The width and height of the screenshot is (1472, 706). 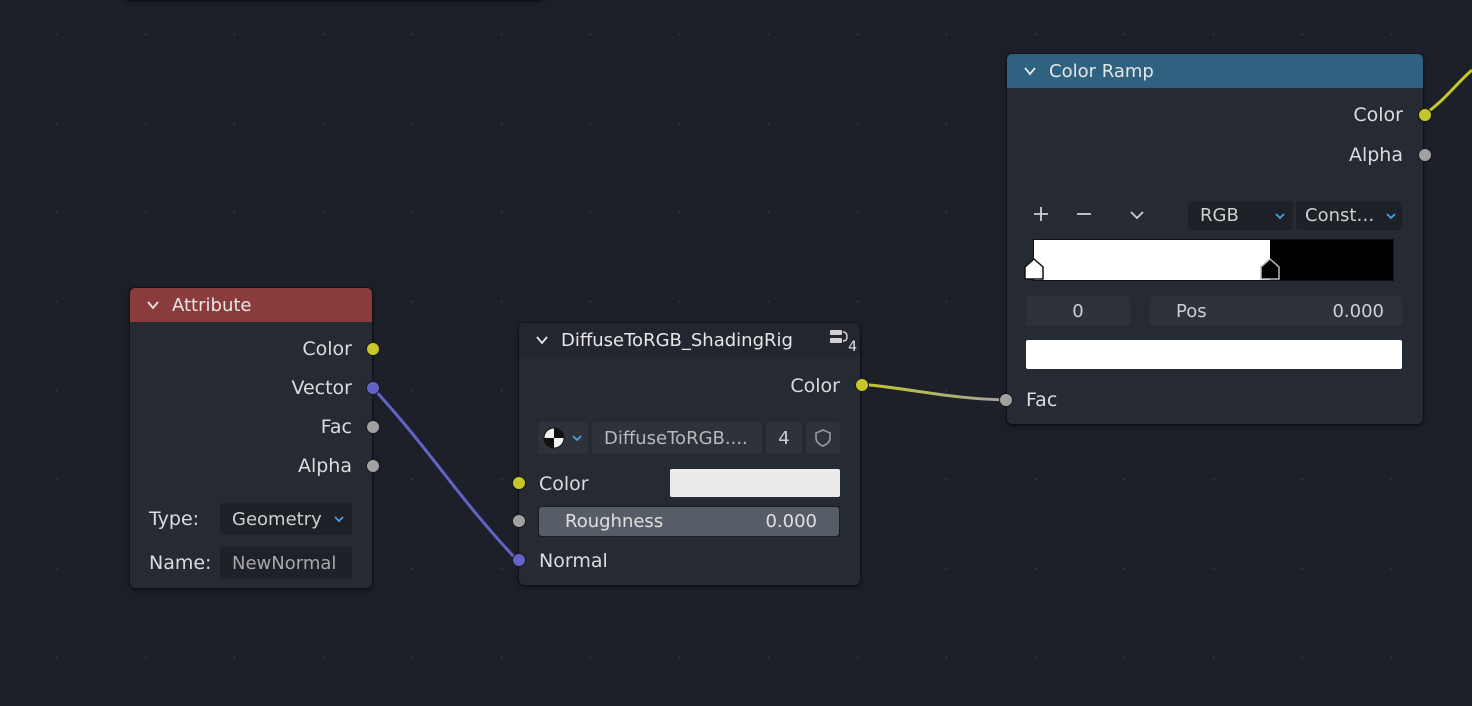 I want to click on attribute-node-title: Attribute, so click(x=212, y=305).